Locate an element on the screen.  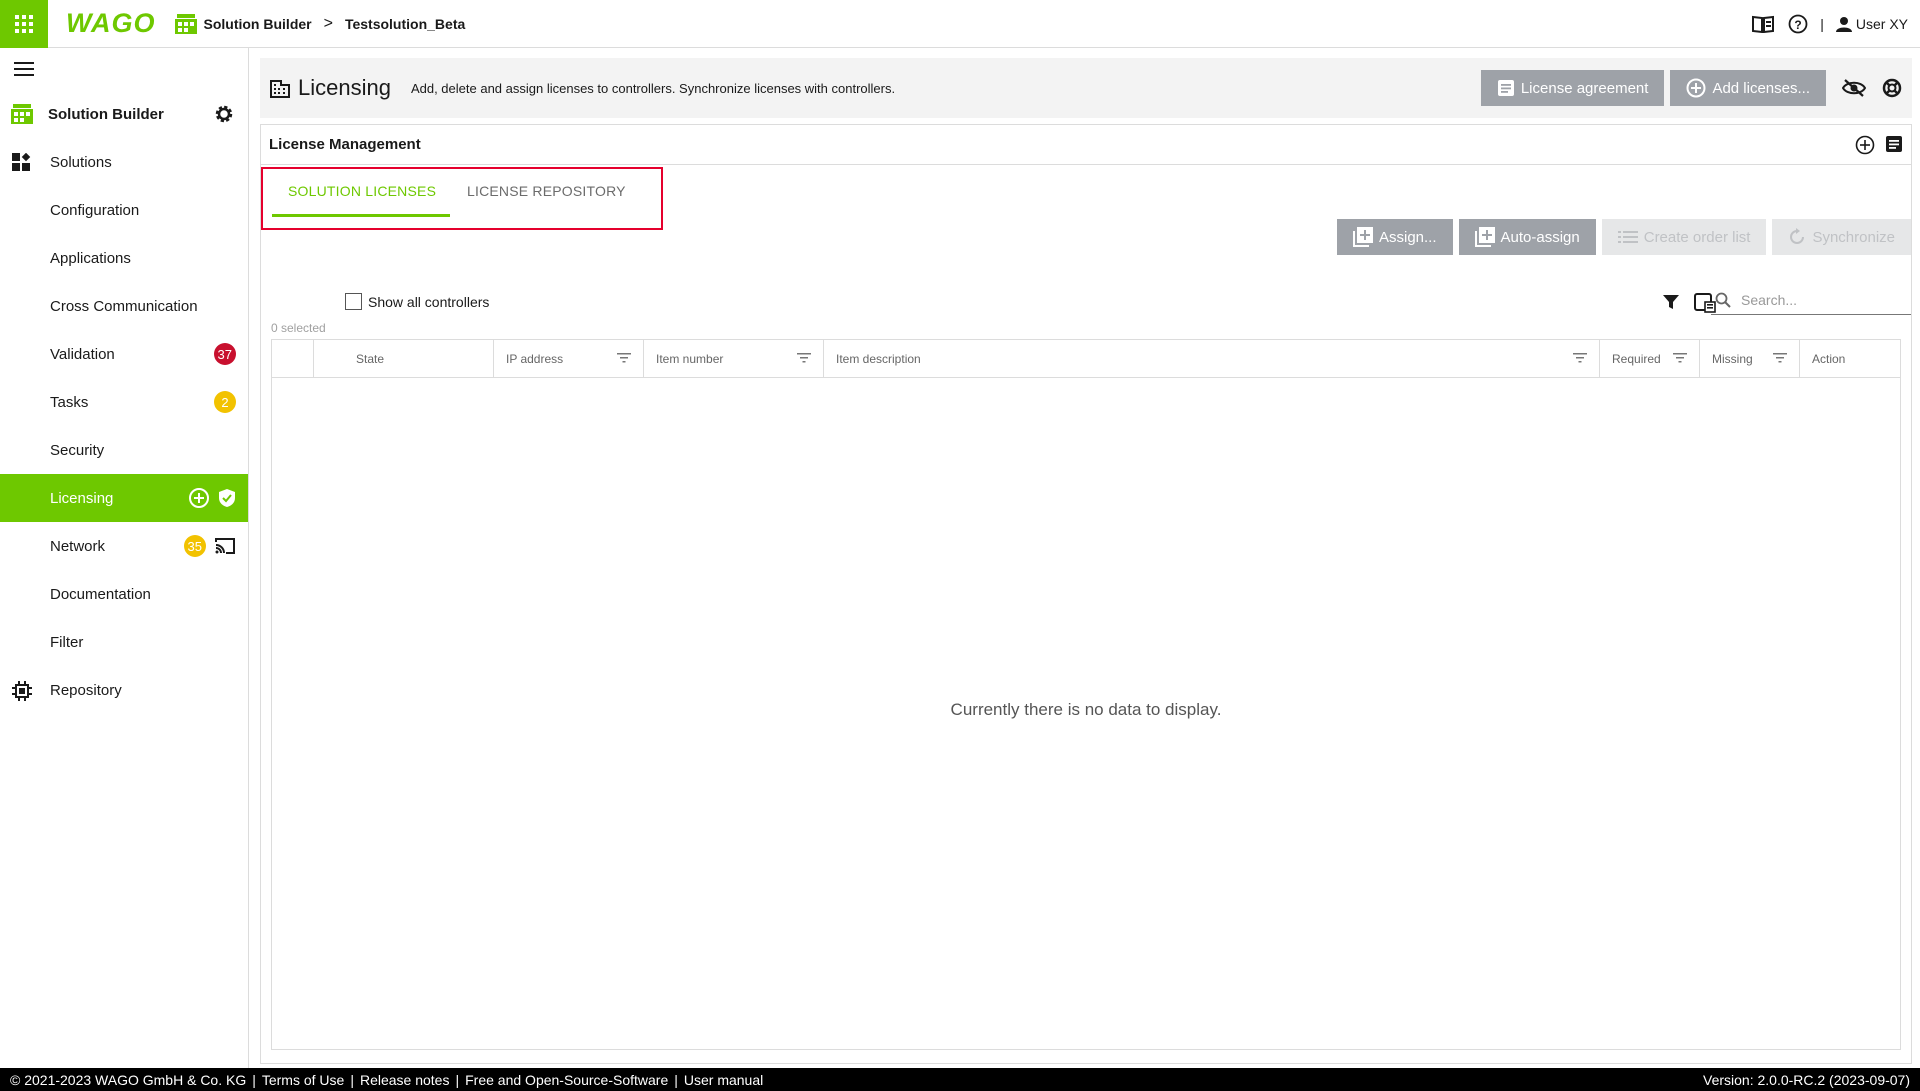
copyright-text: © 2021-2023 WAGO GmbH & Co. KG is located at coordinates (128, 1079).